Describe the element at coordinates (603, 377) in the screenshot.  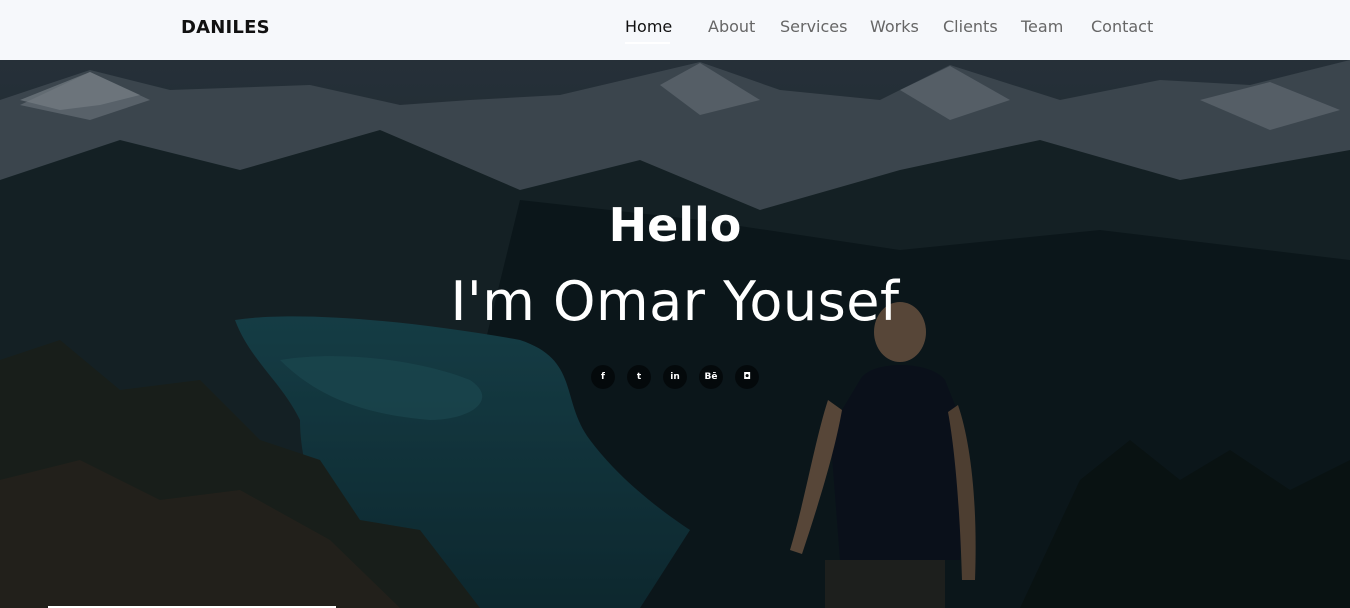
I see `facebook-icon: f` at that location.